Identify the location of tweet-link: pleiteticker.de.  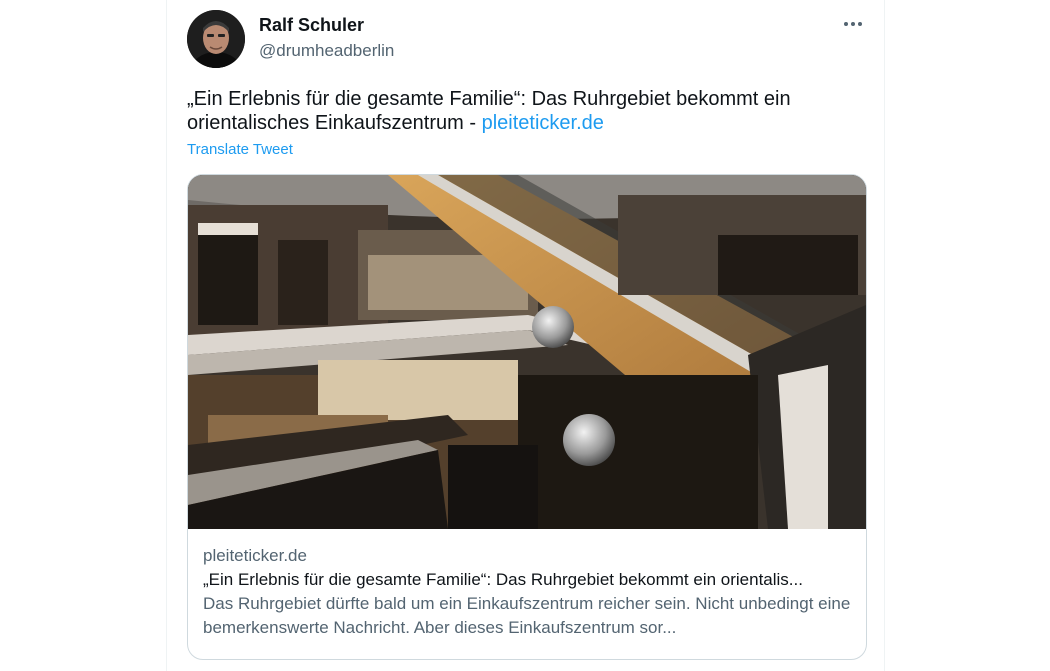
(543, 123).